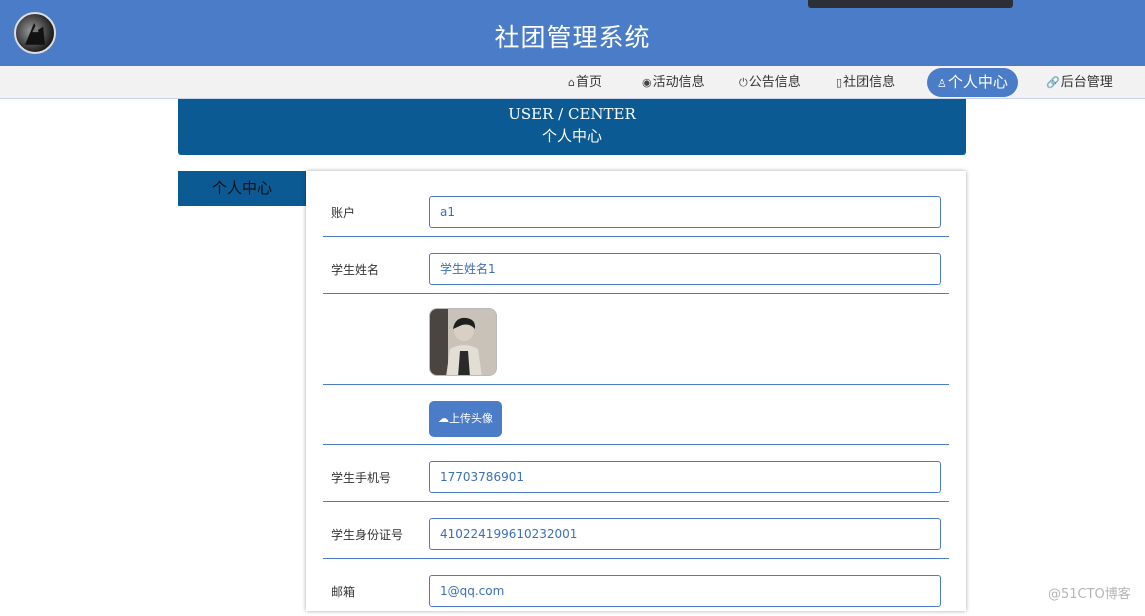 The height and width of the screenshot is (616, 1145). What do you see at coordinates (685, 269) in the screenshot?
I see `name-input: 学生姓名1` at bounding box center [685, 269].